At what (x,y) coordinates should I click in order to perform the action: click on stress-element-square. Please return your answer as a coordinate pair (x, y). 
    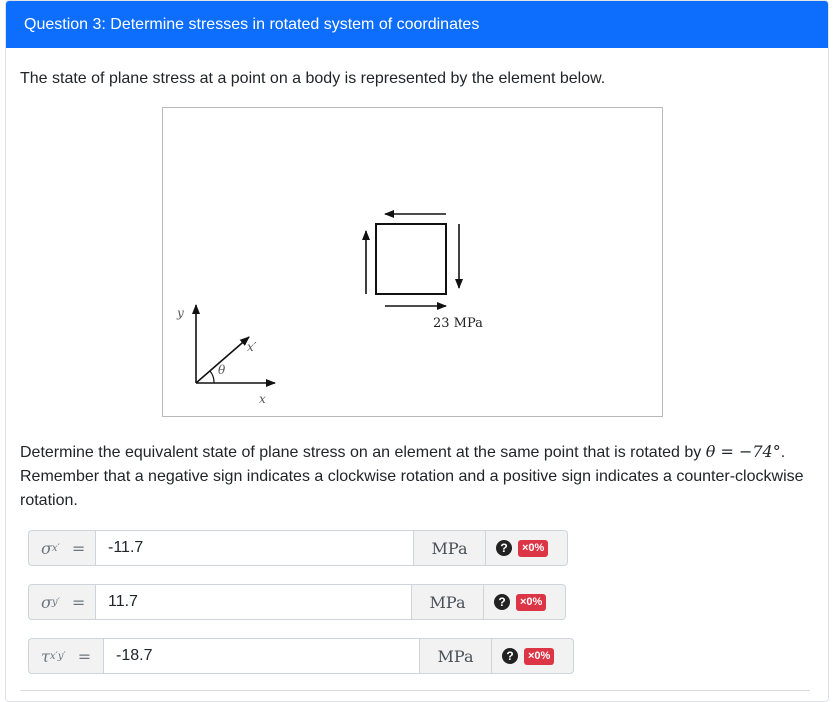
    Looking at the image, I should click on (411, 259).